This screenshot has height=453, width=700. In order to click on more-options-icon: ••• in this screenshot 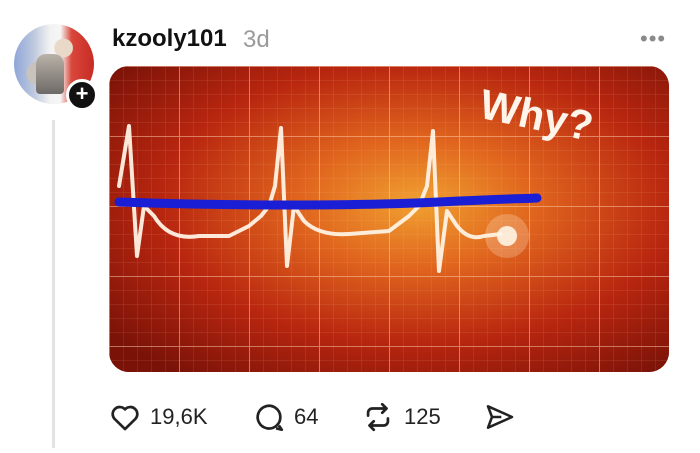, I will do `click(653, 39)`.